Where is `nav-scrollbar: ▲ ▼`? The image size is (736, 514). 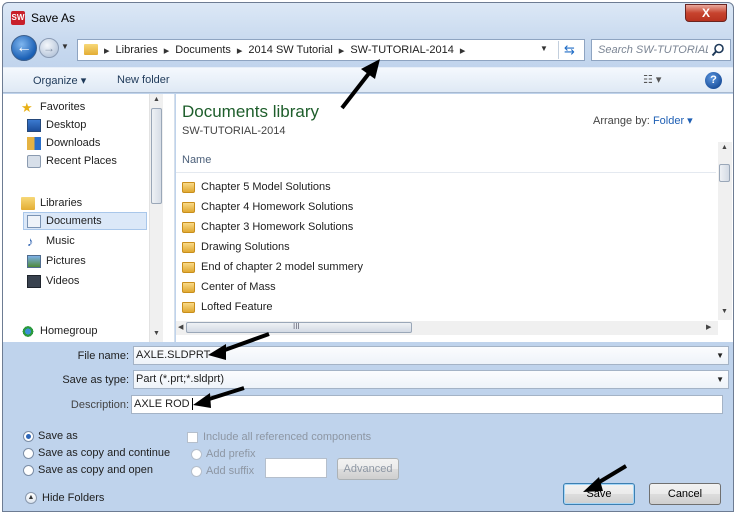 nav-scrollbar: ▲ ▼ is located at coordinates (156, 218).